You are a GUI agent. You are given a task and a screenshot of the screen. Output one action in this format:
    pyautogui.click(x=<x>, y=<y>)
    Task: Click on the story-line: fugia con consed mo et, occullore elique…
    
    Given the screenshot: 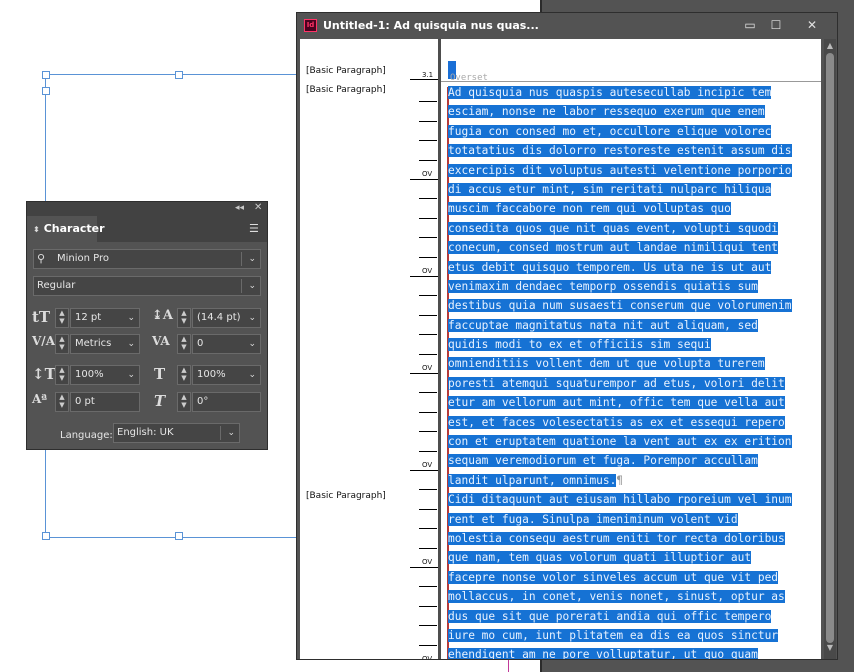 What is the action you would take?
    pyautogui.click(x=634, y=131)
    